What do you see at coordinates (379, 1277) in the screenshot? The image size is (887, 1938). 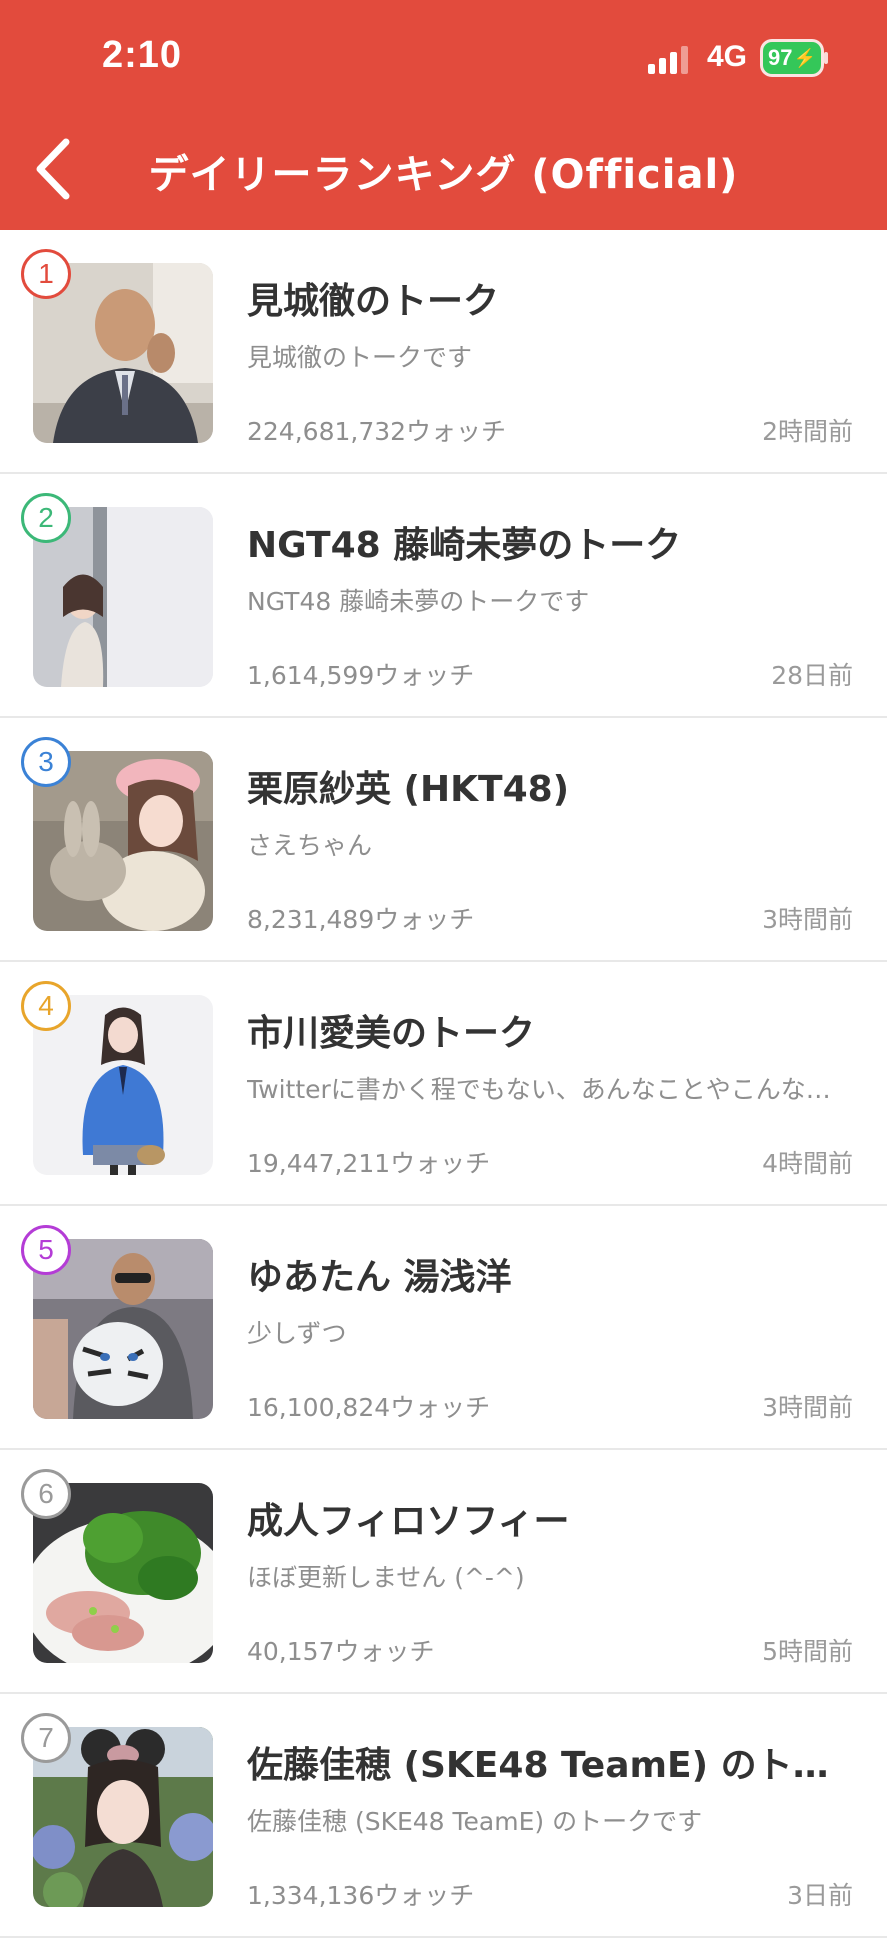 I see `talk-title: ゆあたん 湯浅洋` at bounding box center [379, 1277].